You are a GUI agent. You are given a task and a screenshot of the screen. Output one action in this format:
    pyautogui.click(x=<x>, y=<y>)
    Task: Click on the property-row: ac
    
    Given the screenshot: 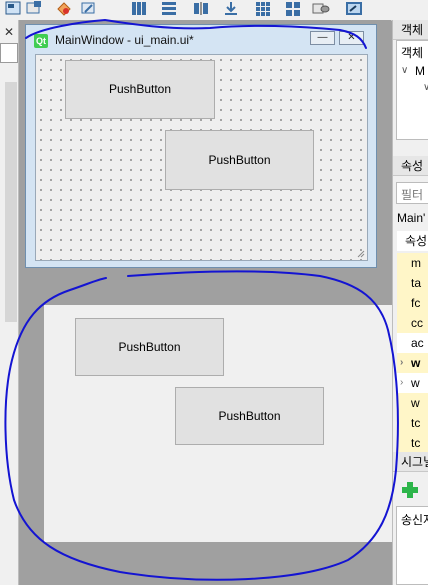 What is the action you would take?
    pyautogui.click(x=412, y=343)
    